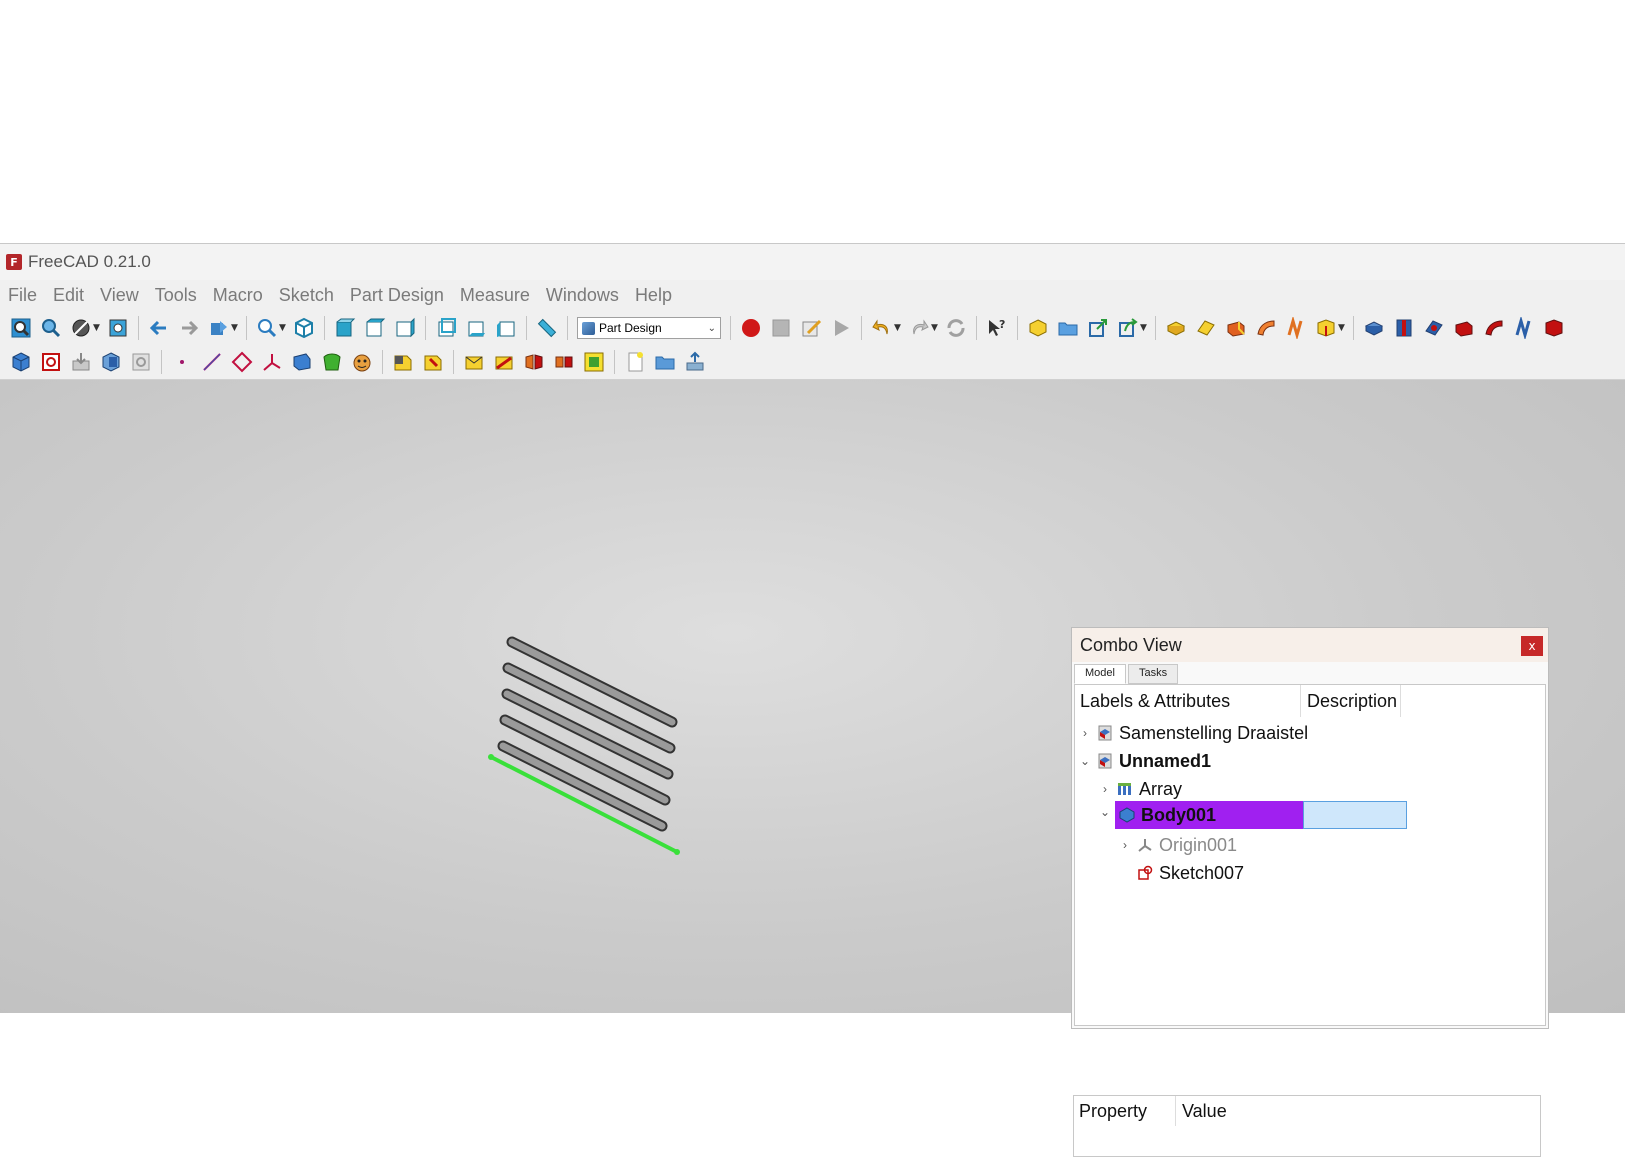  I want to click on fillet-icon, so click(403, 362).